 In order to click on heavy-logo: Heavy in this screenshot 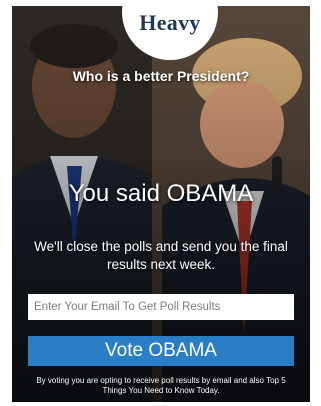, I will do `click(170, 22)`.